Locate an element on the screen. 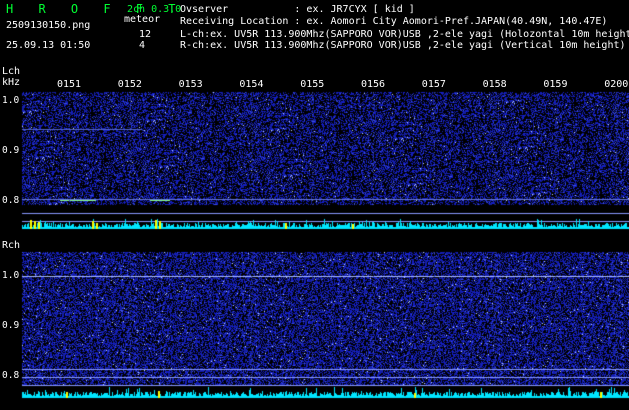  lch-meteor-count: 12 is located at coordinates (145, 34).